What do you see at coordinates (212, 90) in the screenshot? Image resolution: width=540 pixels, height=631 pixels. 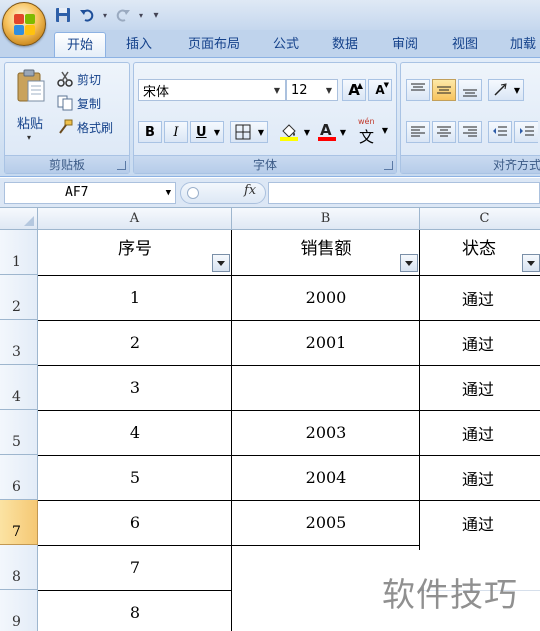 I see `font-name-combo: 宋体 ▼` at bounding box center [212, 90].